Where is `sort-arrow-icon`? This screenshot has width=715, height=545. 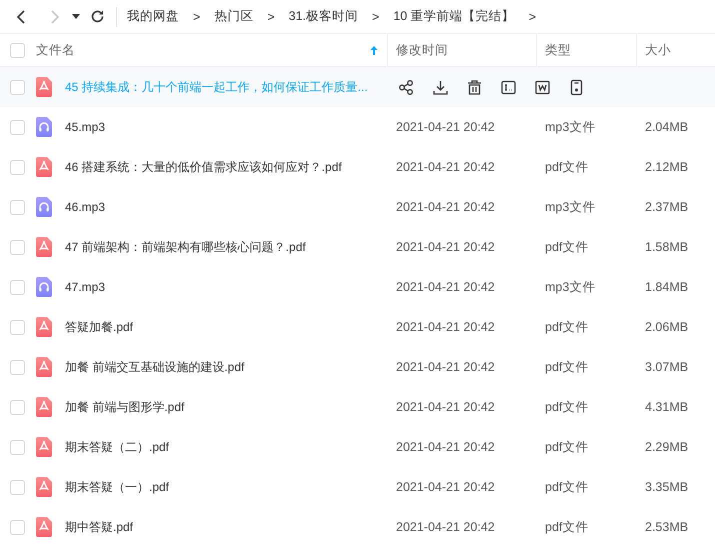
sort-arrow-icon is located at coordinates (374, 50).